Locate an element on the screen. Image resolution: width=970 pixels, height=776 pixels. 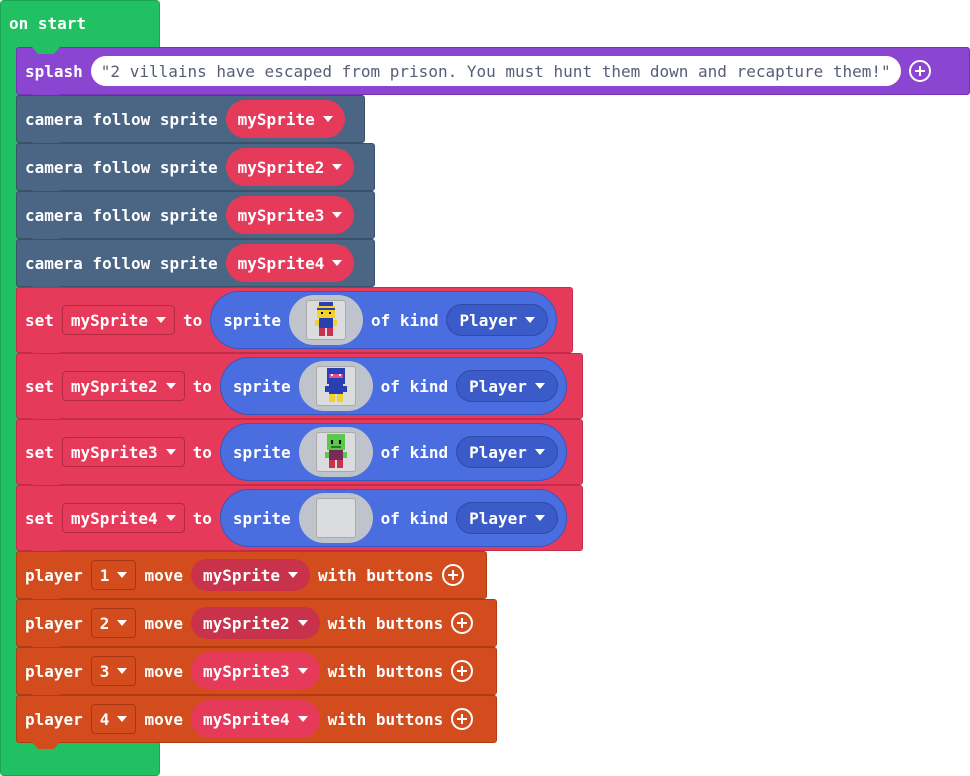
player-number-dropdown: 4 is located at coordinates (113, 719).